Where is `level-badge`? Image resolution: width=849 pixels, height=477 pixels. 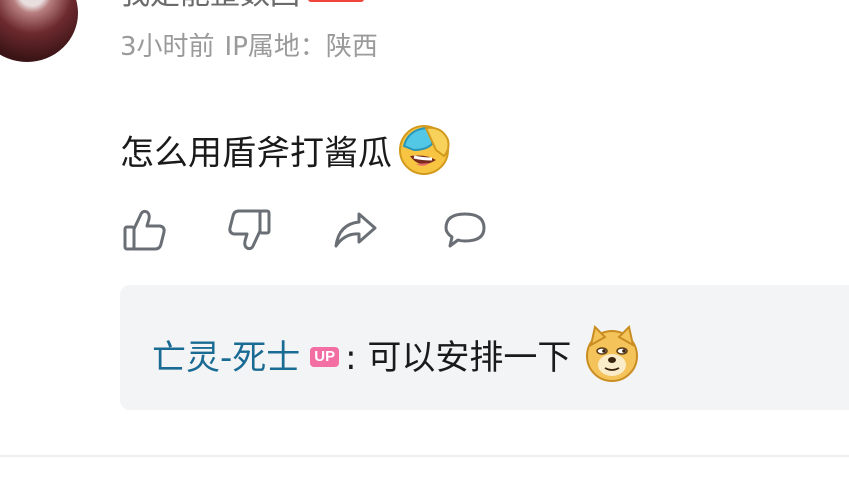 level-badge is located at coordinates (336, 1).